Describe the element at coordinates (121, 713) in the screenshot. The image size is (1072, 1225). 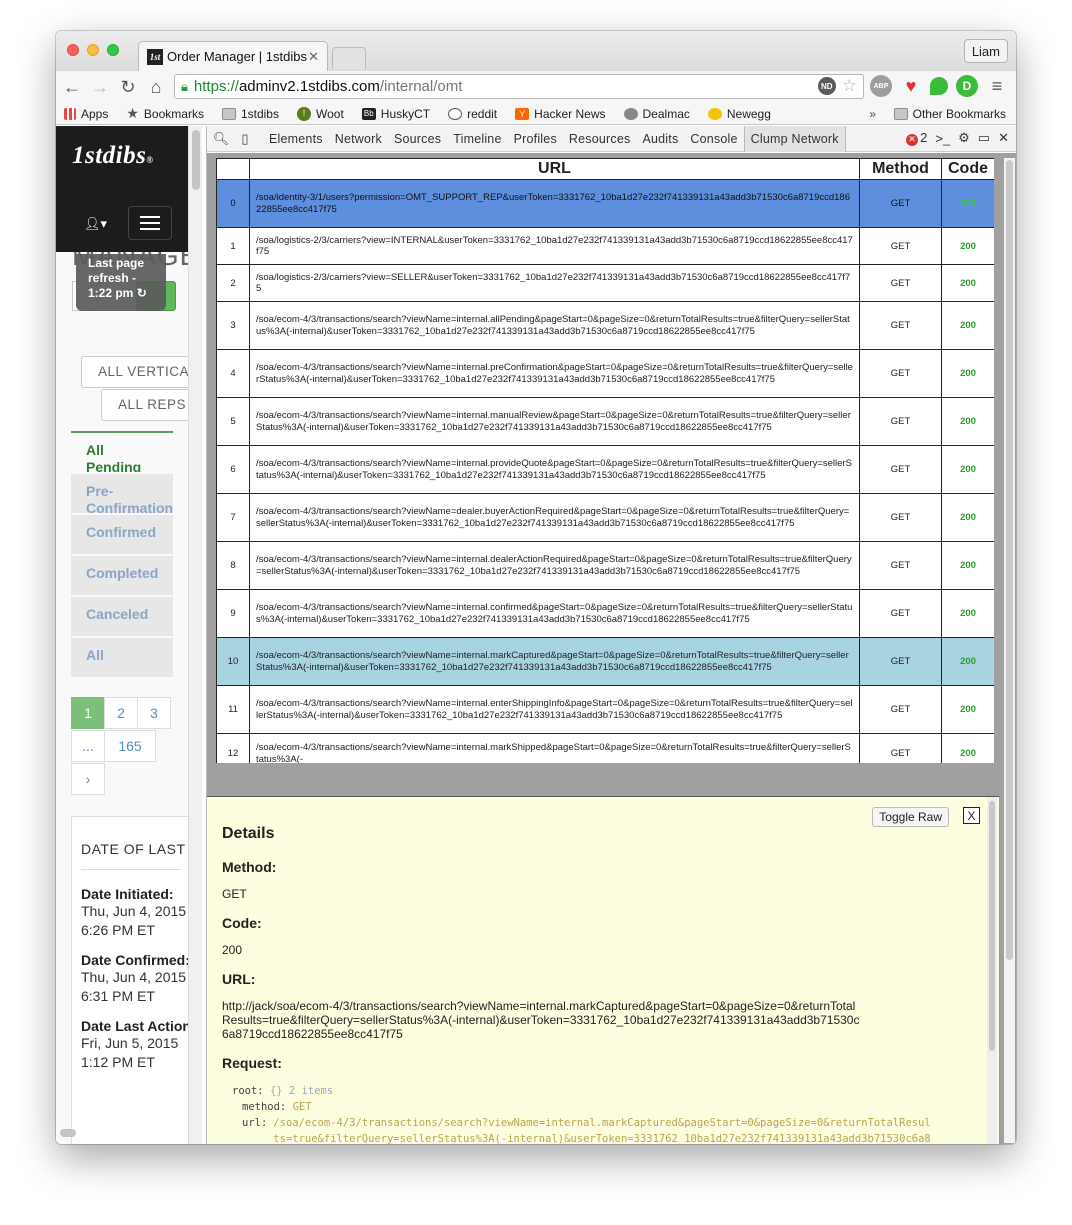
I see `page-2: 2` at that location.